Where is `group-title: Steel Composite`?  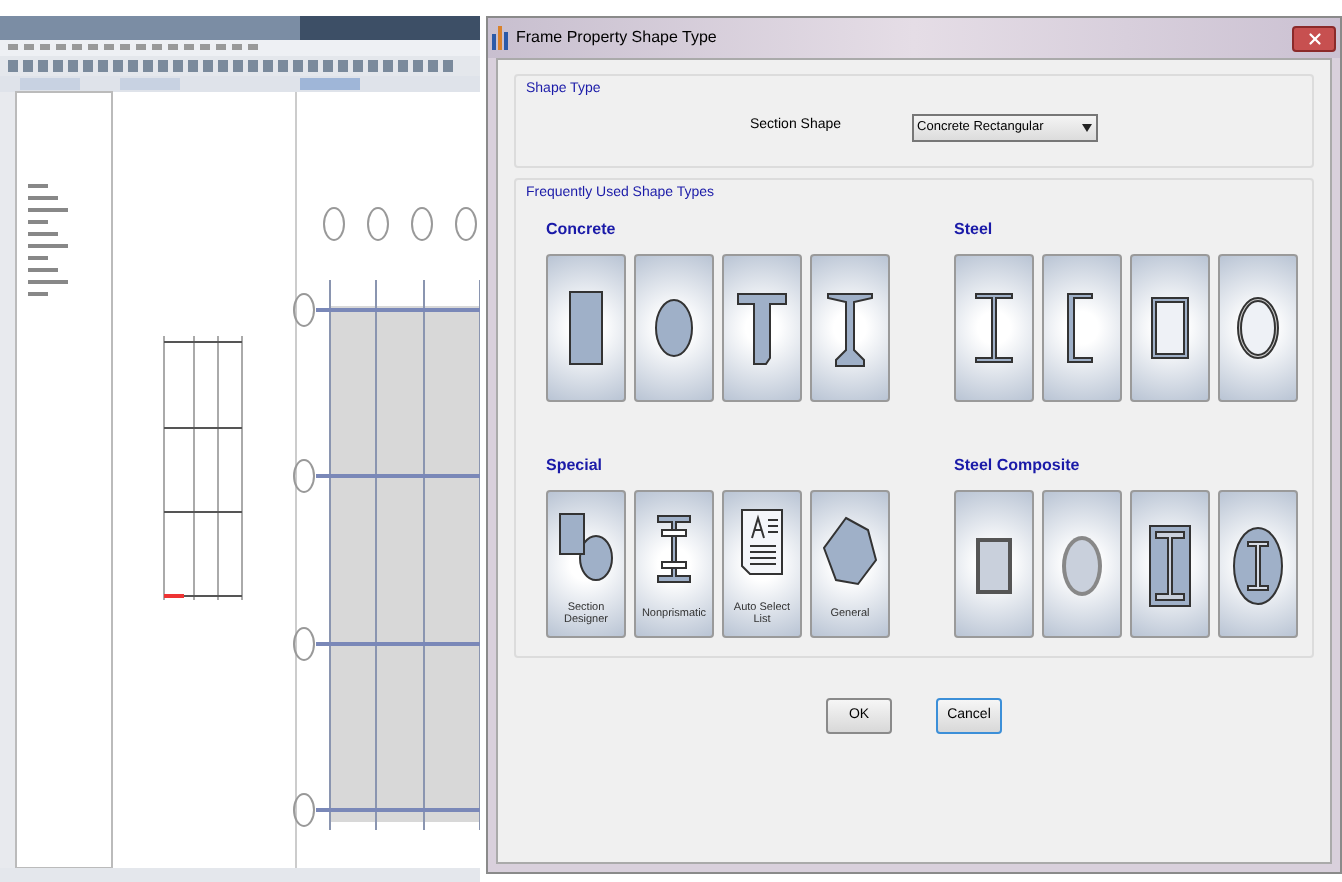
group-title: Steel Composite is located at coordinates (1018, 465).